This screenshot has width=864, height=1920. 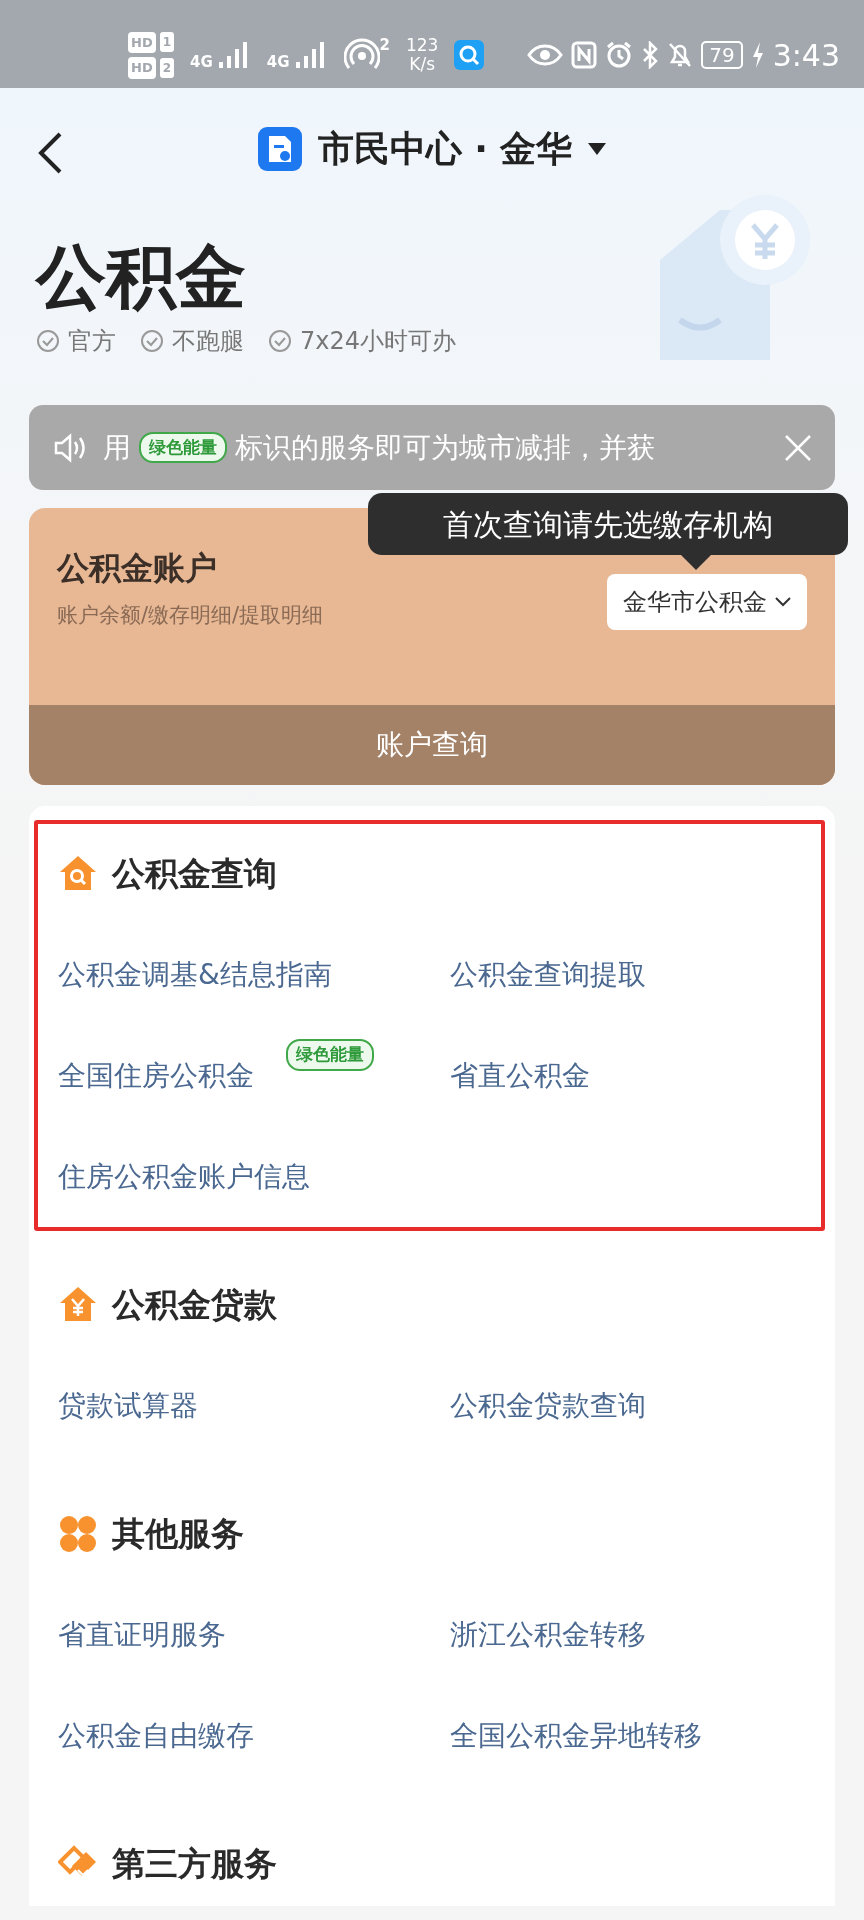 What do you see at coordinates (194, 874) in the screenshot?
I see `section-title: 公积金查询` at bounding box center [194, 874].